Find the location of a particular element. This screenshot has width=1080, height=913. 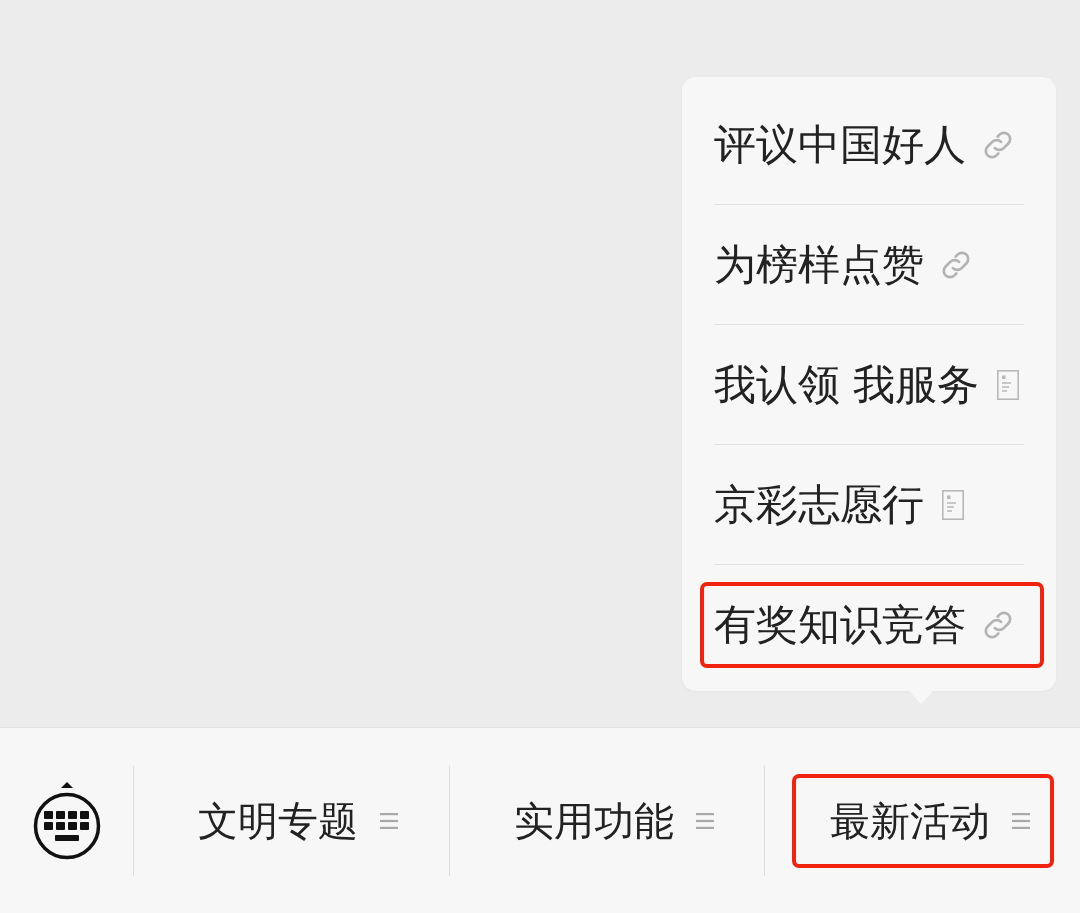

menu-item: 为榜样点赞 is located at coordinates (872, 264).